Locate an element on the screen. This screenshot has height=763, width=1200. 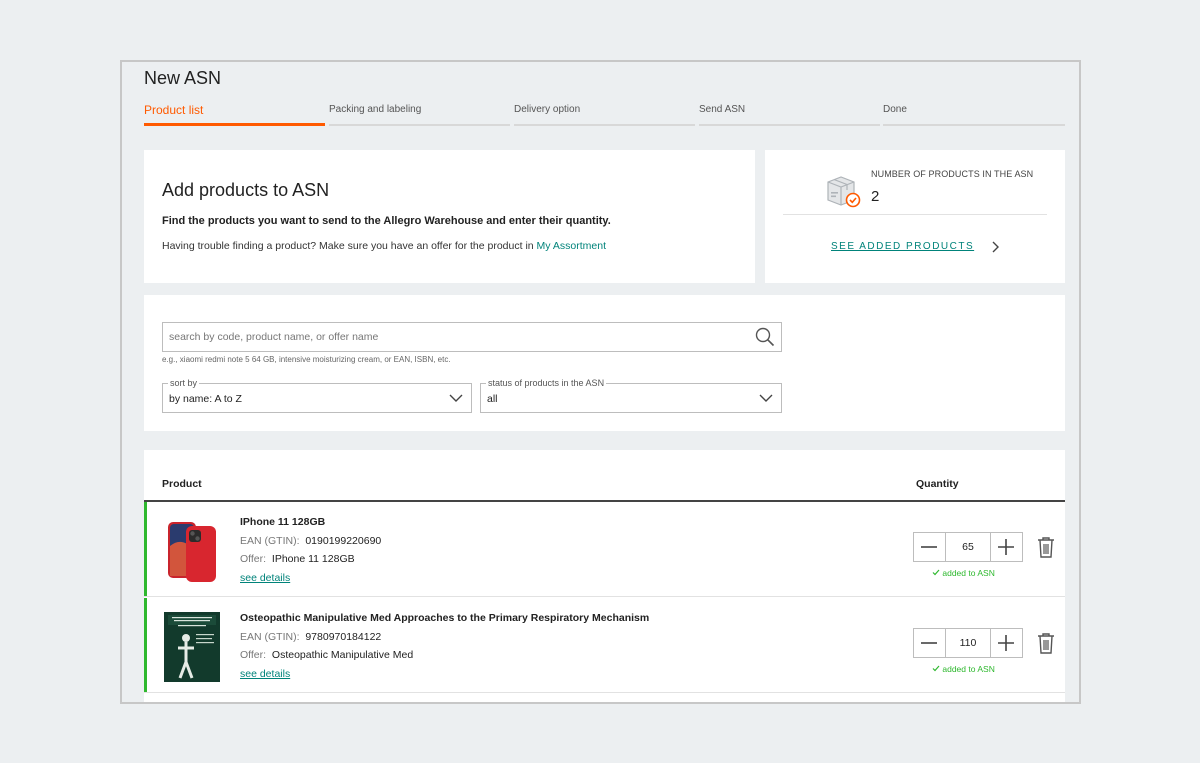
sort-select: sort by by name: A to Z is located at coordinates (317, 395).